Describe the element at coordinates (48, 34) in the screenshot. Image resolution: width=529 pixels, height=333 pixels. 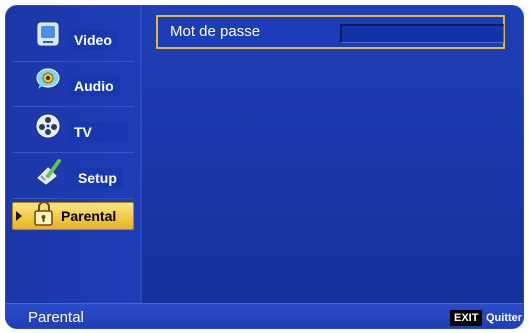
I see `video-icon` at that location.